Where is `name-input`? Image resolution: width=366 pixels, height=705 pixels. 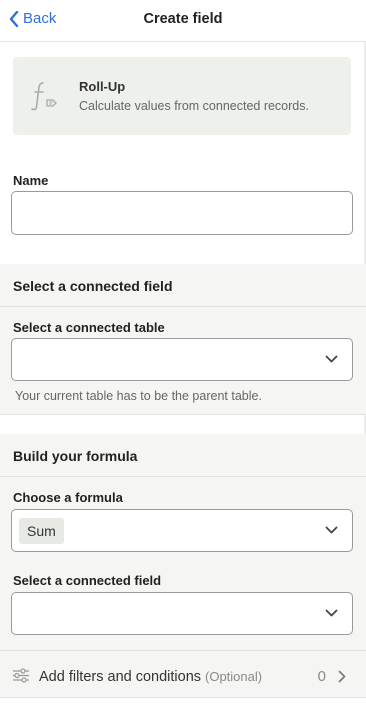 name-input is located at coordinates (182, 213).